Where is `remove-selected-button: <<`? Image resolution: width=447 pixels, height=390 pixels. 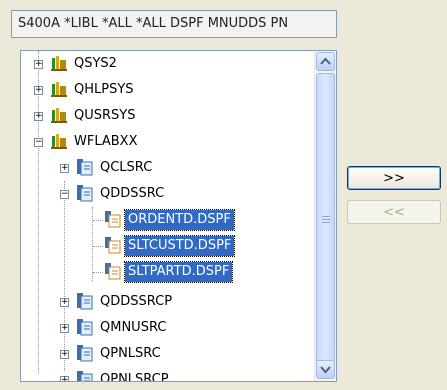
remove-selected-button: << is located at coordinates (394, 212).